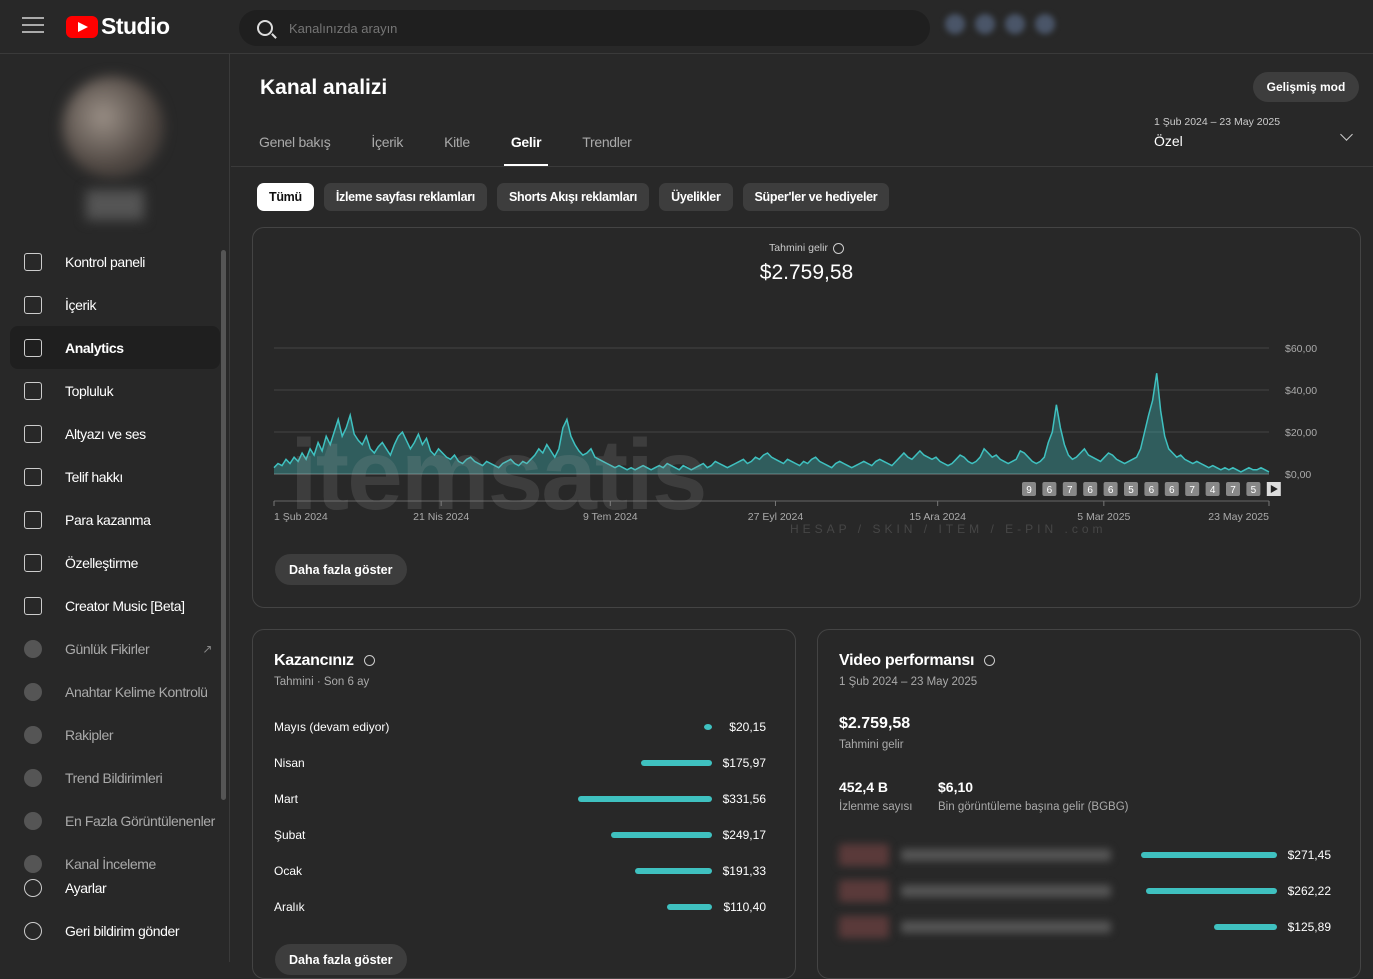  What do you see at coordinates (1006, 891) in the screenshot?
I see `video-title-blurred` at bounding box center [1006, 891].